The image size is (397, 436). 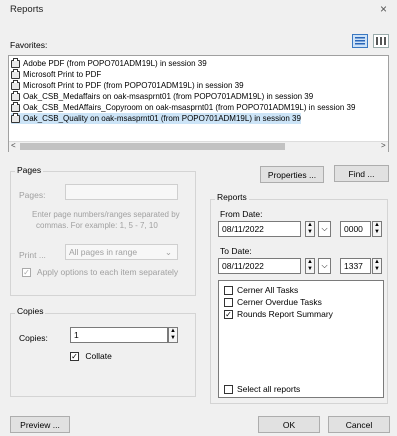 What do you see at coordinates (285, 314) in the screenshot?
I see `report-item-label: Rounds Report Summary` at bounding box center [285, 314].